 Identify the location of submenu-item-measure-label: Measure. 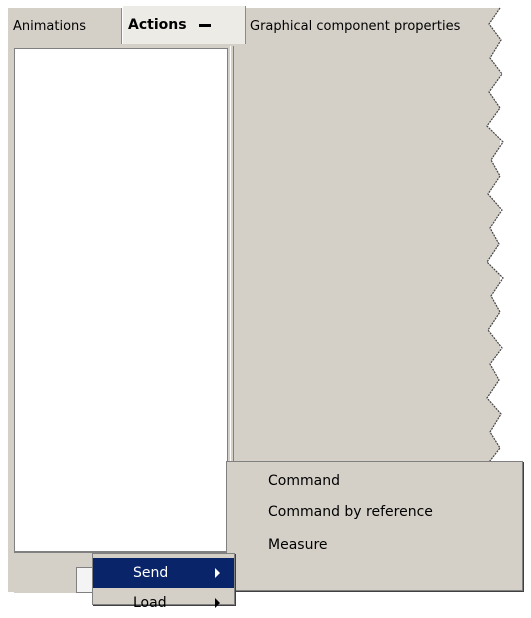
(298, 545).